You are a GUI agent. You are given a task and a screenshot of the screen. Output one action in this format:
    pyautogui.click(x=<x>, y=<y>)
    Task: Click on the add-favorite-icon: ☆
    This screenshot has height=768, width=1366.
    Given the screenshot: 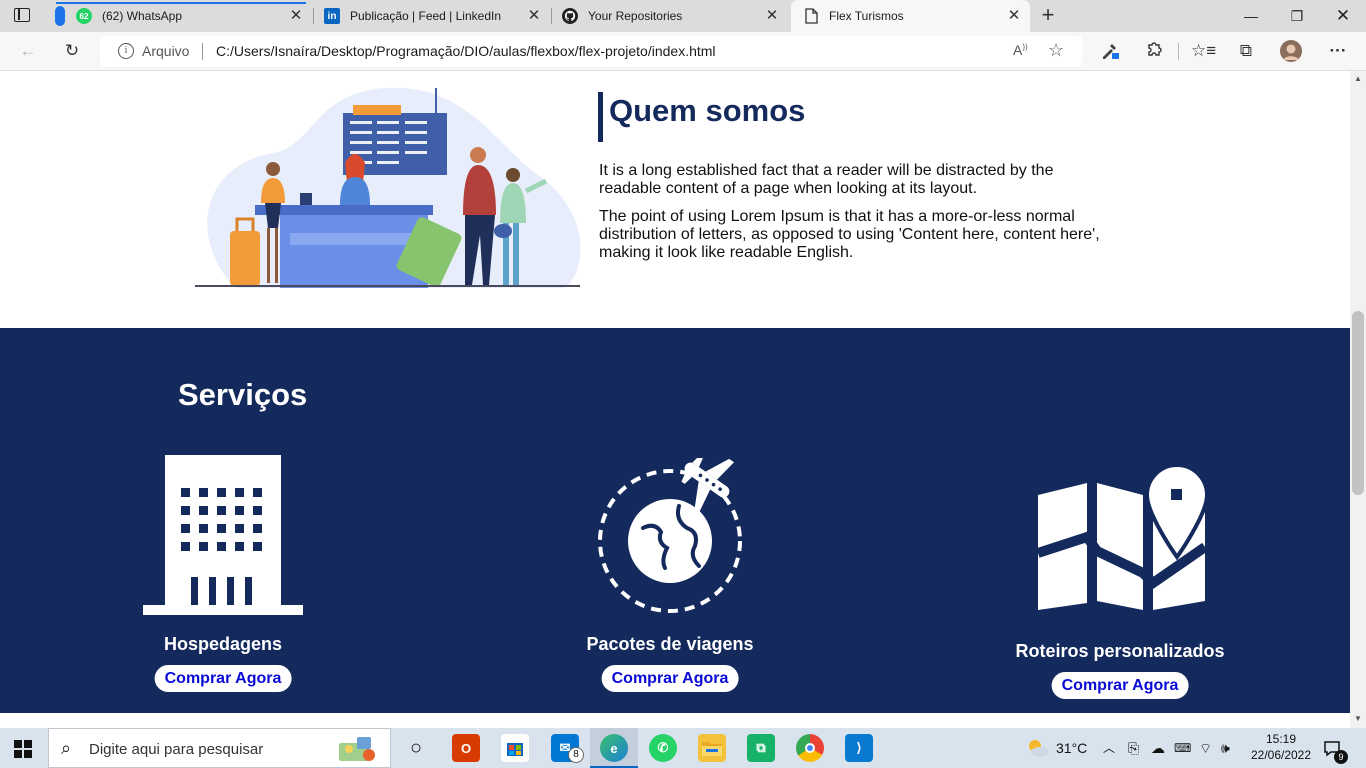 What is the action you would take?
    pyautogui.click(x=1056, y=50)
    